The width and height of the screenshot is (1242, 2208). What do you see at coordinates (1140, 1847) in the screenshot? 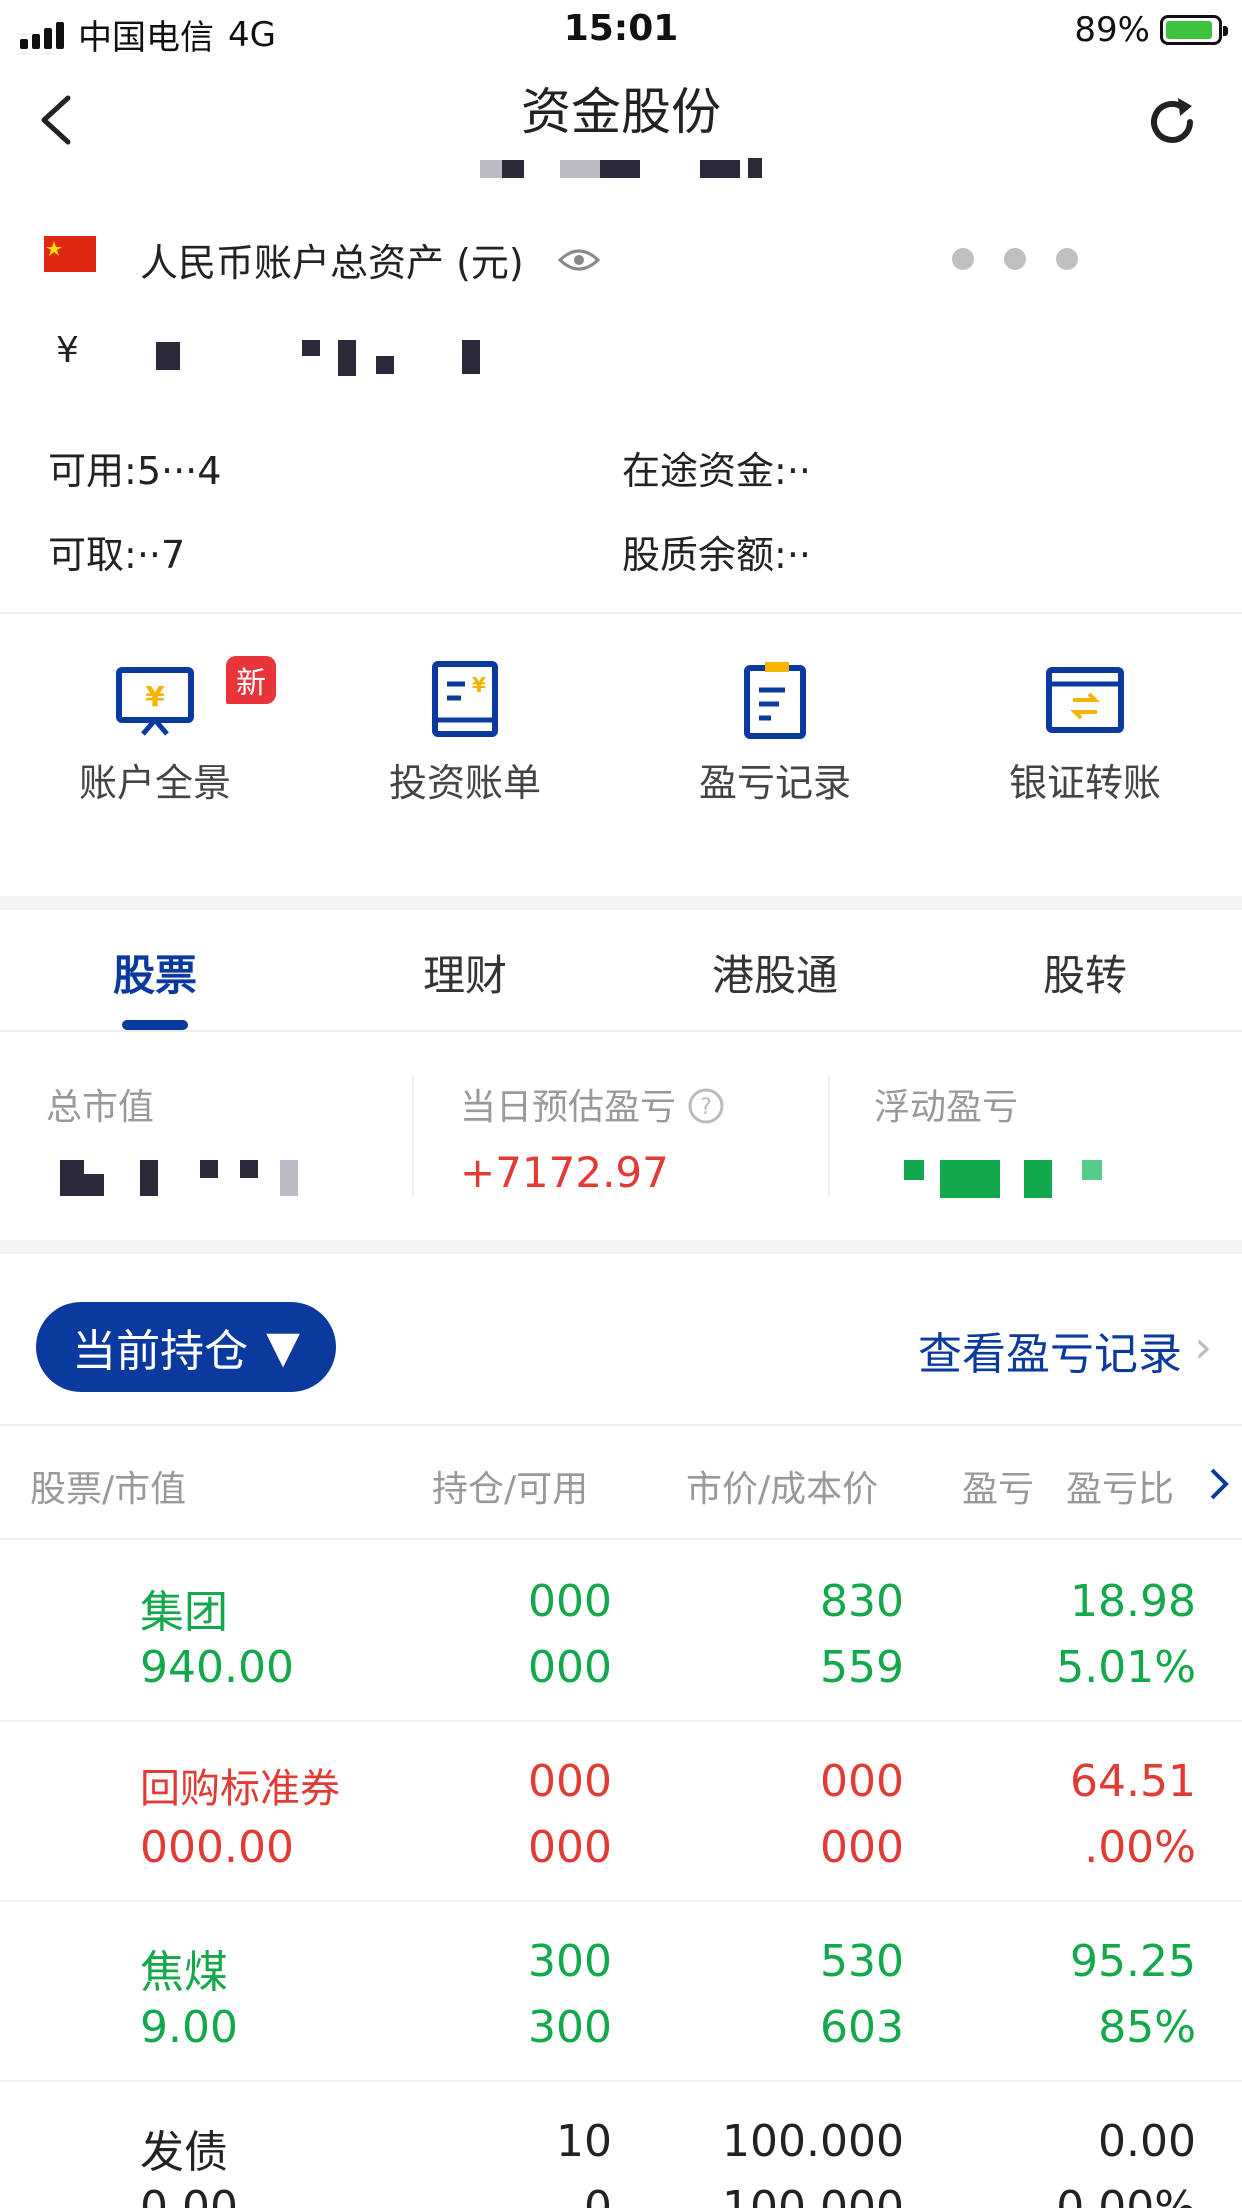
I see `pl-ratio: .00%` at bounding box center [1140, 1847].